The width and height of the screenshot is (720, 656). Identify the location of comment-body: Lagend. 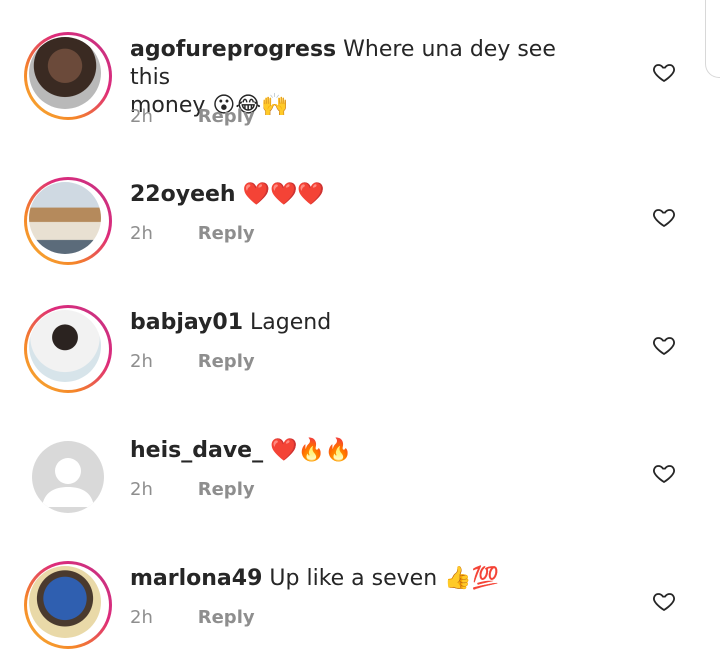
(291, 322).